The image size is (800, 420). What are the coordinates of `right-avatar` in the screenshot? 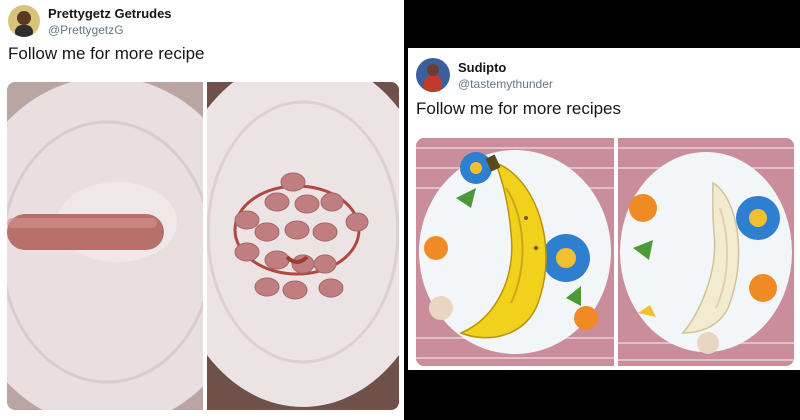 It's located at (433, 75).